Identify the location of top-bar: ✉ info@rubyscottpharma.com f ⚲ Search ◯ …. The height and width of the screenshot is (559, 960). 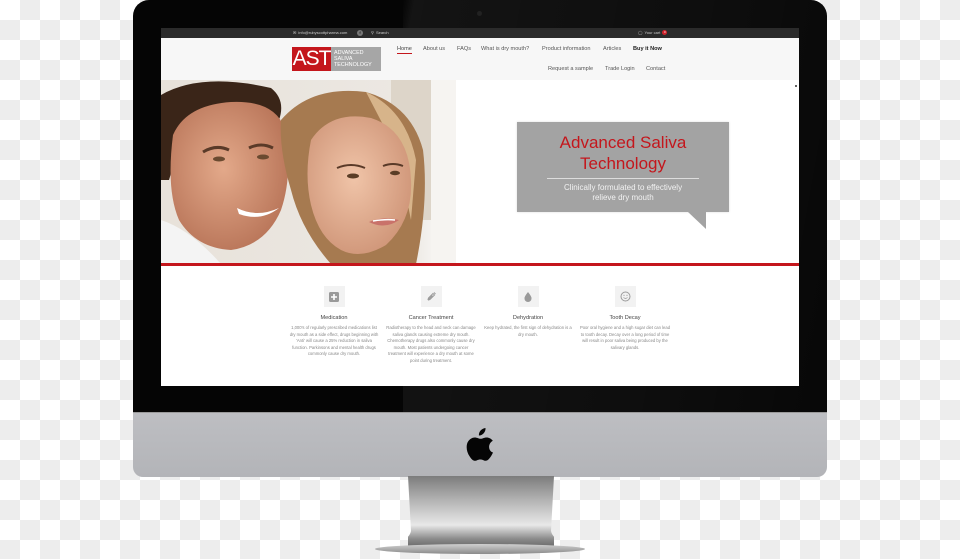
(480, 33).